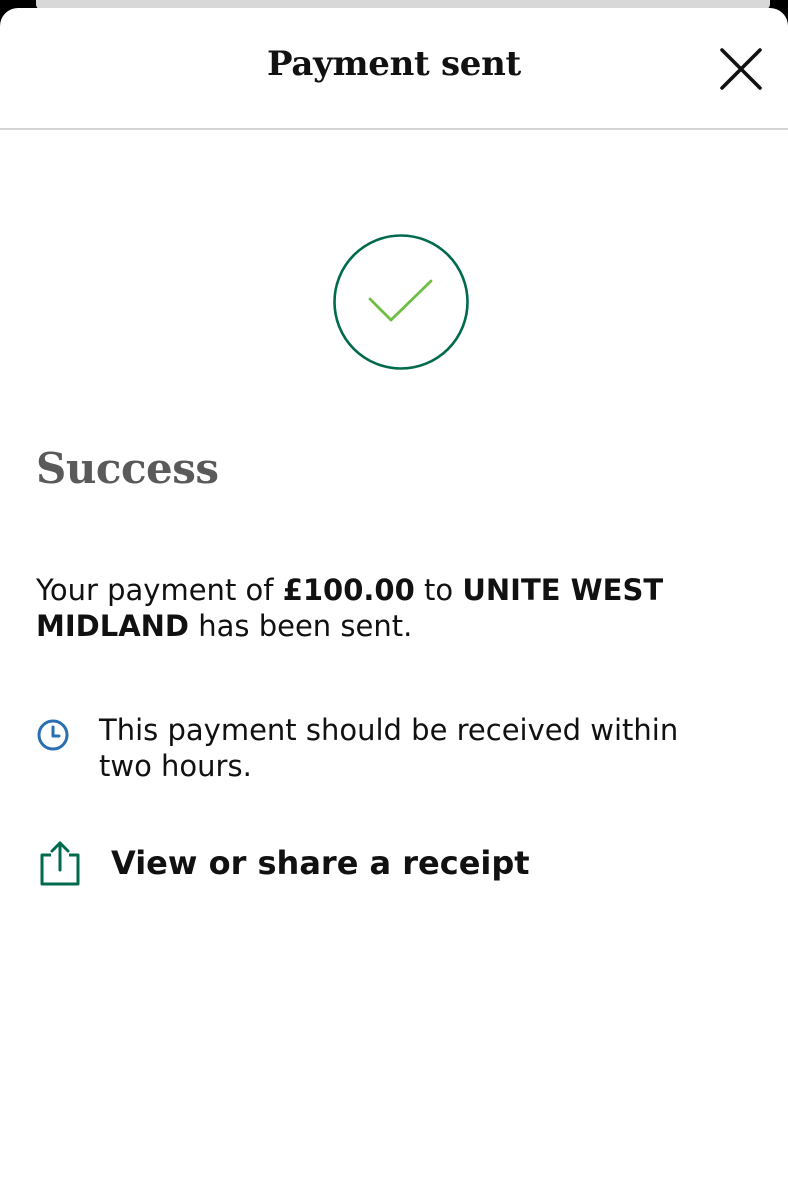 The image size is (788, 1200). I want to click on clock-icon, so click(53, 735).